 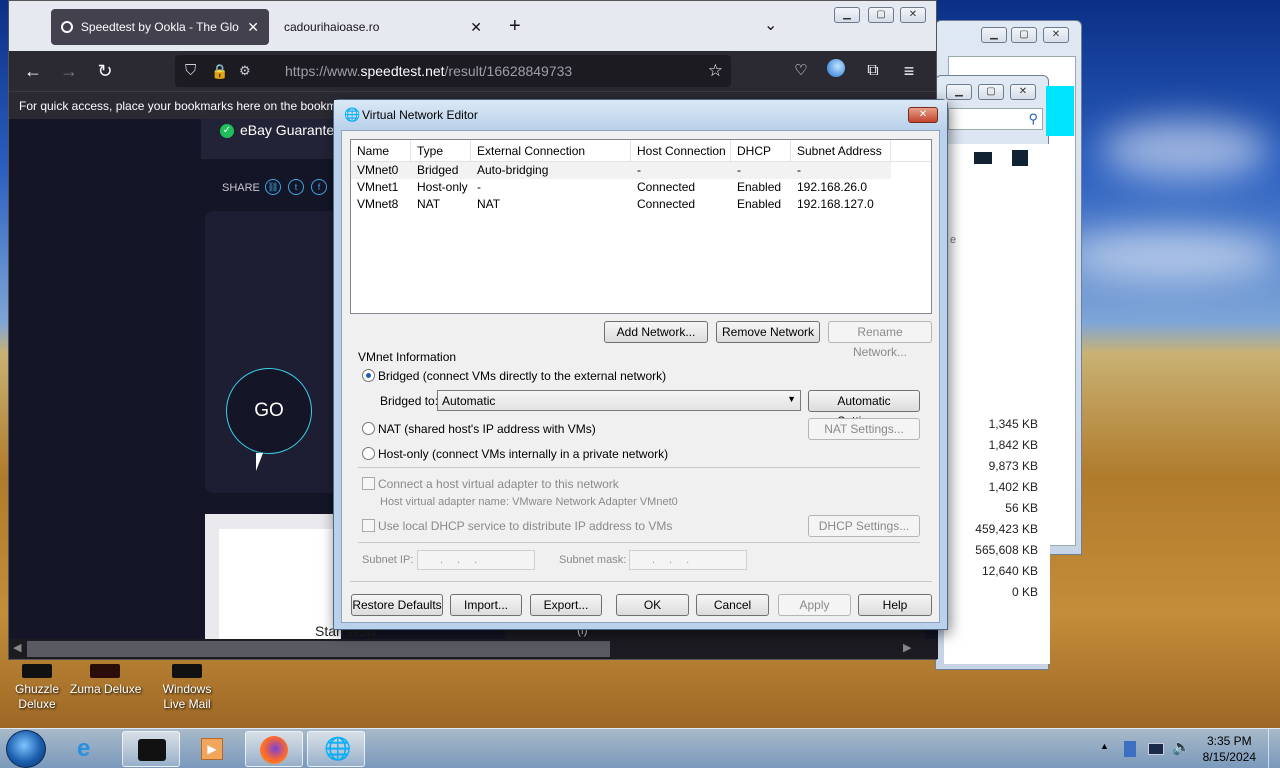 What do you see at coordinates (1104, 746) in the screenshot?
I see `show-hidden-icons-chevron-icon: ▲` at bounding box center [1104, 746].